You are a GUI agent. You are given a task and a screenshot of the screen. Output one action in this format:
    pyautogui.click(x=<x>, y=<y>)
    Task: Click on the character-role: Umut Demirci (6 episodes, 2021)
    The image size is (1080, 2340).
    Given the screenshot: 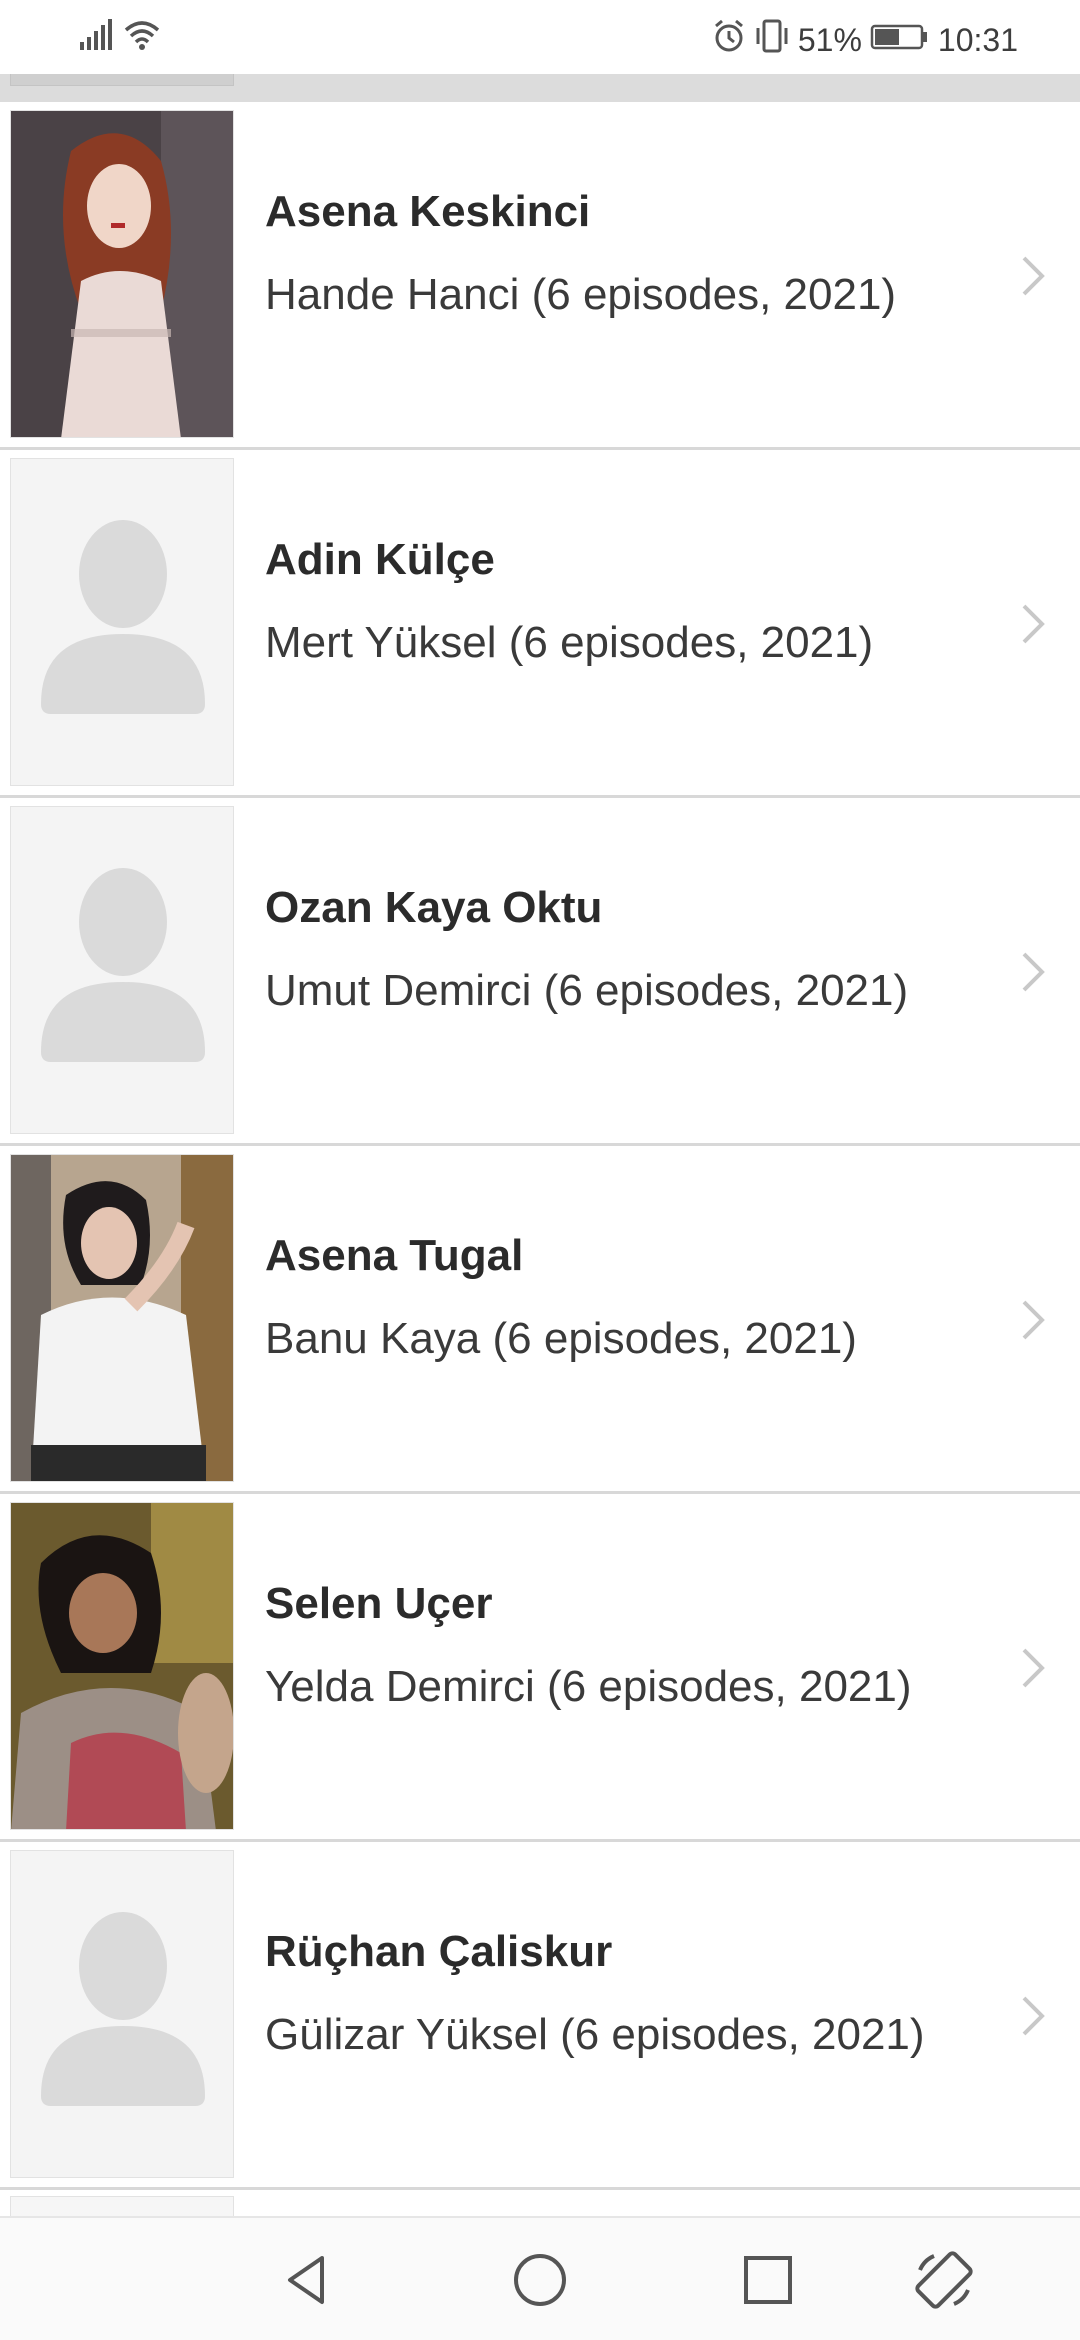 What is the action you would take?
    pyautogui.click(x=587, y=990)
    